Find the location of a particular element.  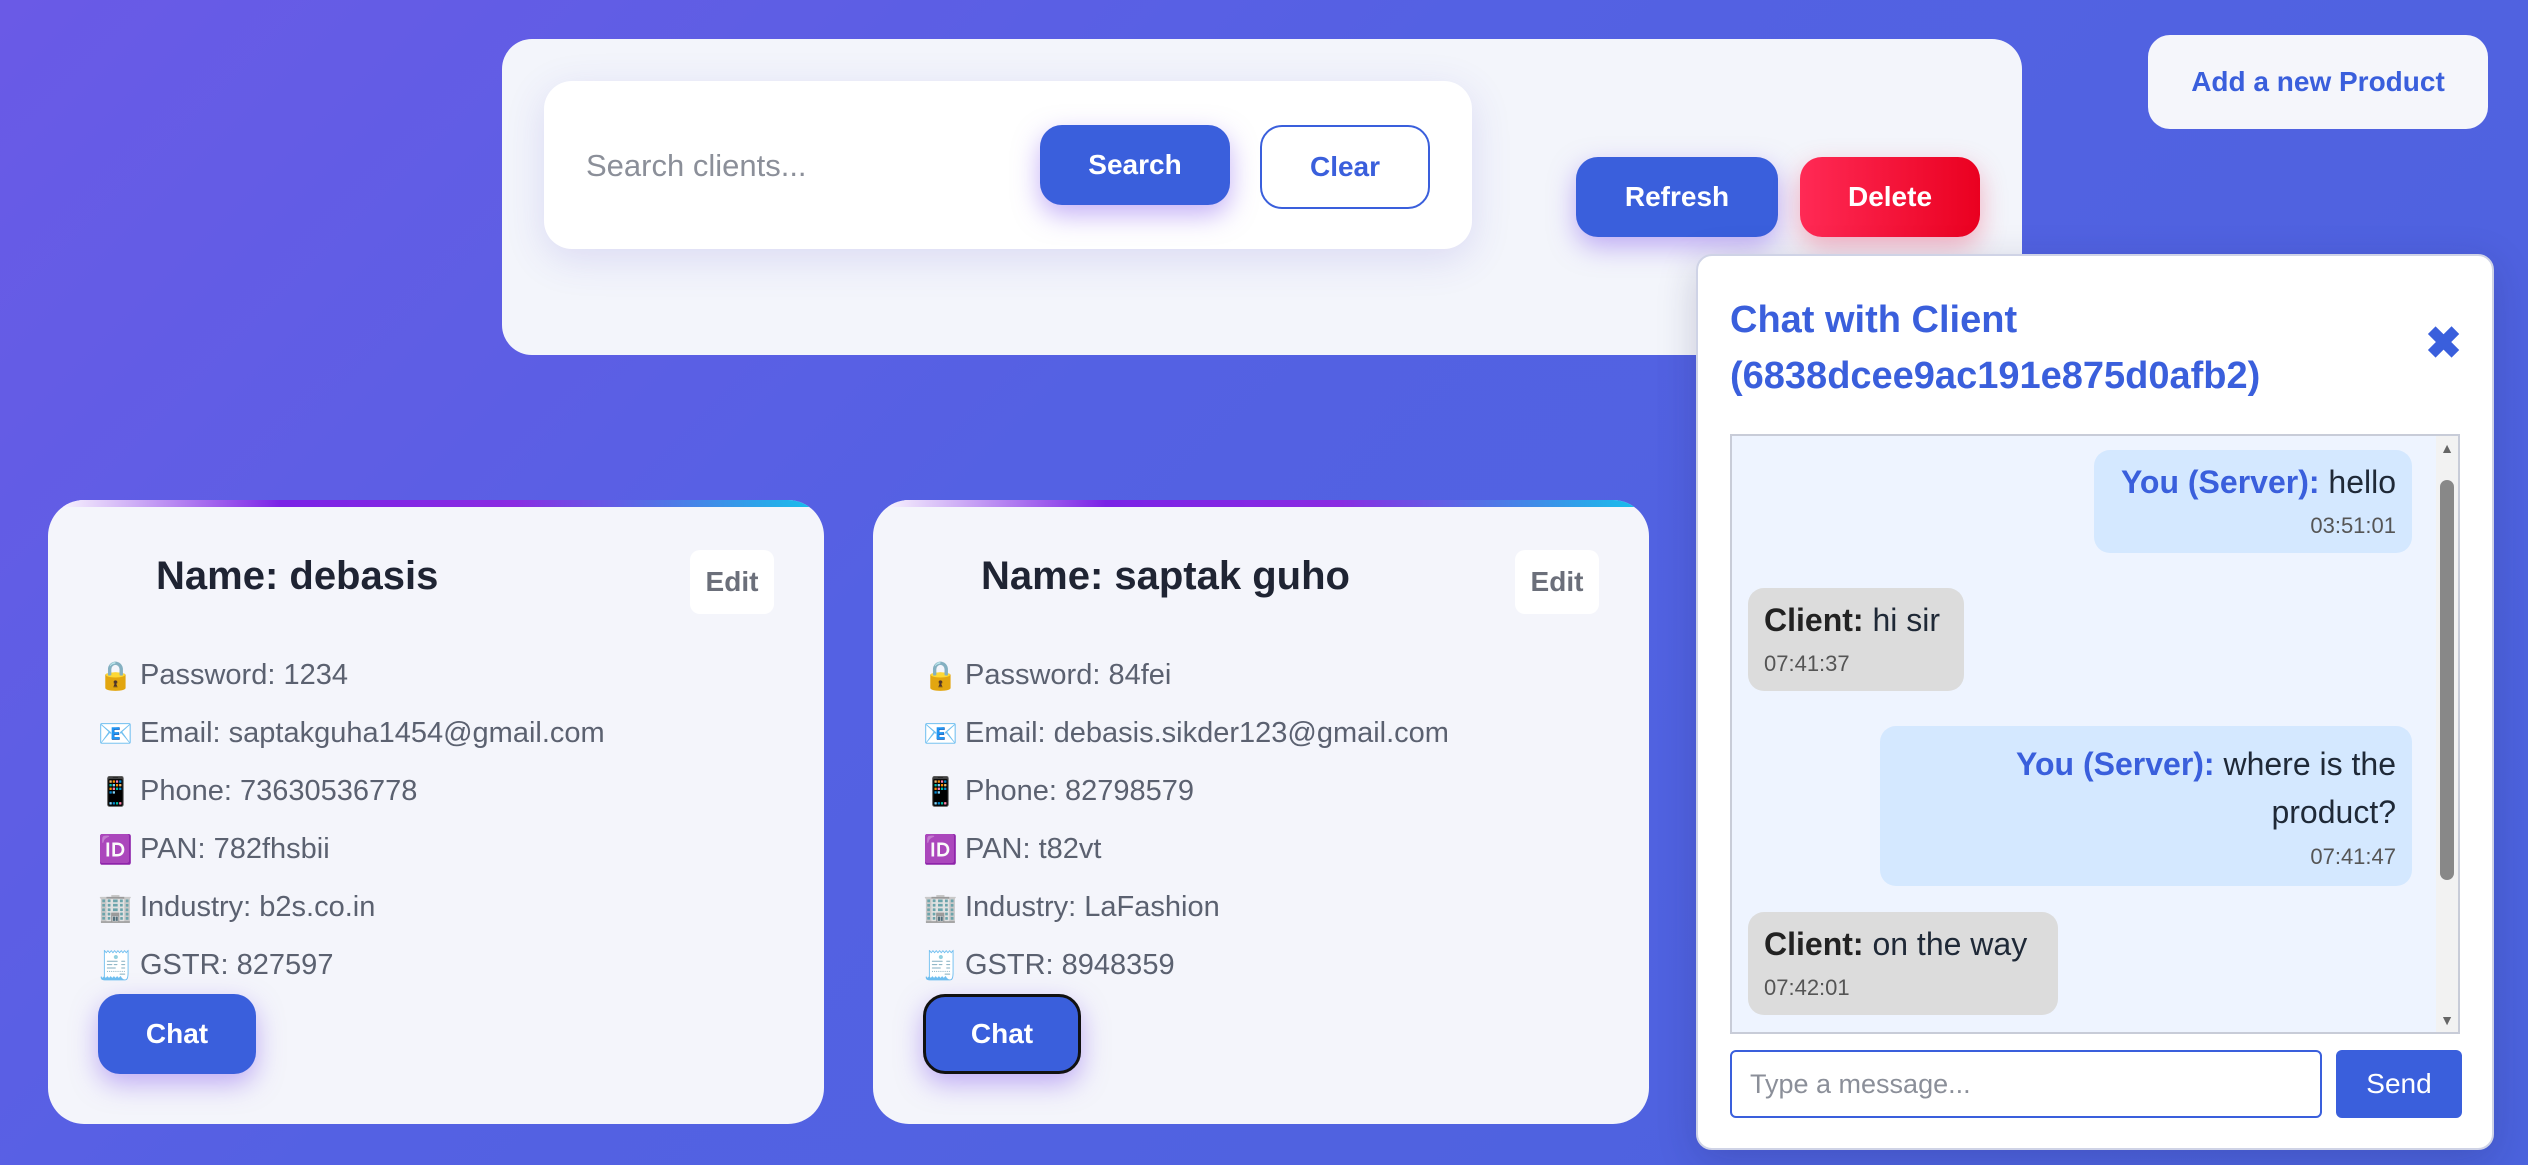

message-time: 07:41:47 is located at coordinates (2353, 856).